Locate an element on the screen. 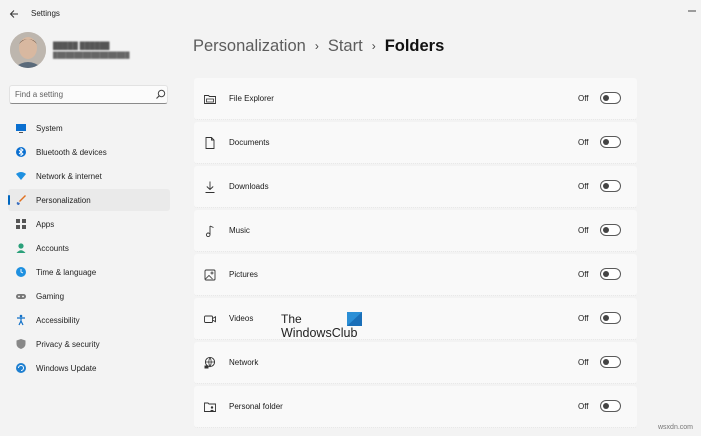 Image resolution: width=701 pixels, height=436 pixels. watermark: The WindowsClub is located at coordinates (326, 327).